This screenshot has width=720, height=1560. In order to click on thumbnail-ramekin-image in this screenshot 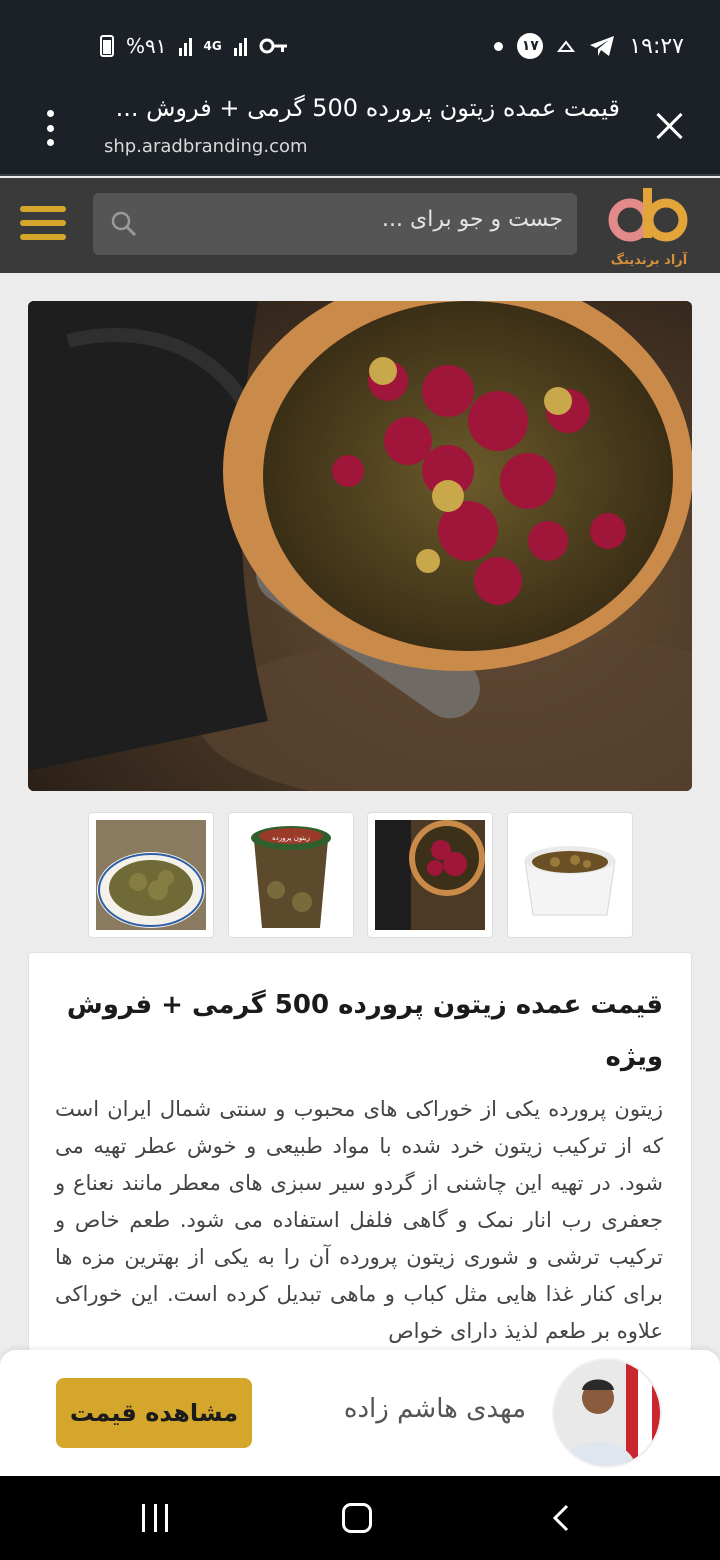, I will do `click(570, 875)`.